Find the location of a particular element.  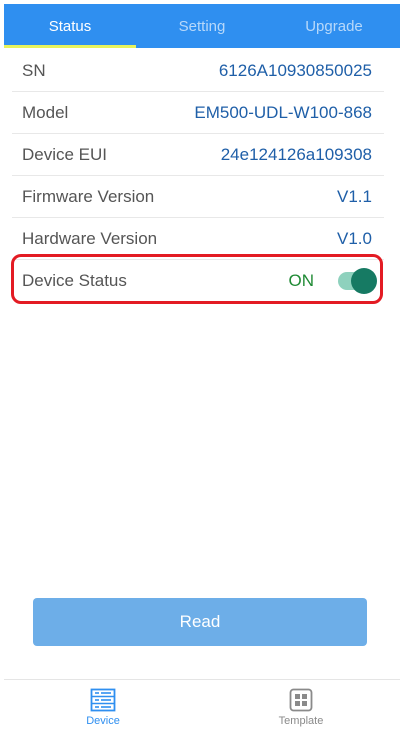

device-status-toggle is located at coordinates (357, 280).